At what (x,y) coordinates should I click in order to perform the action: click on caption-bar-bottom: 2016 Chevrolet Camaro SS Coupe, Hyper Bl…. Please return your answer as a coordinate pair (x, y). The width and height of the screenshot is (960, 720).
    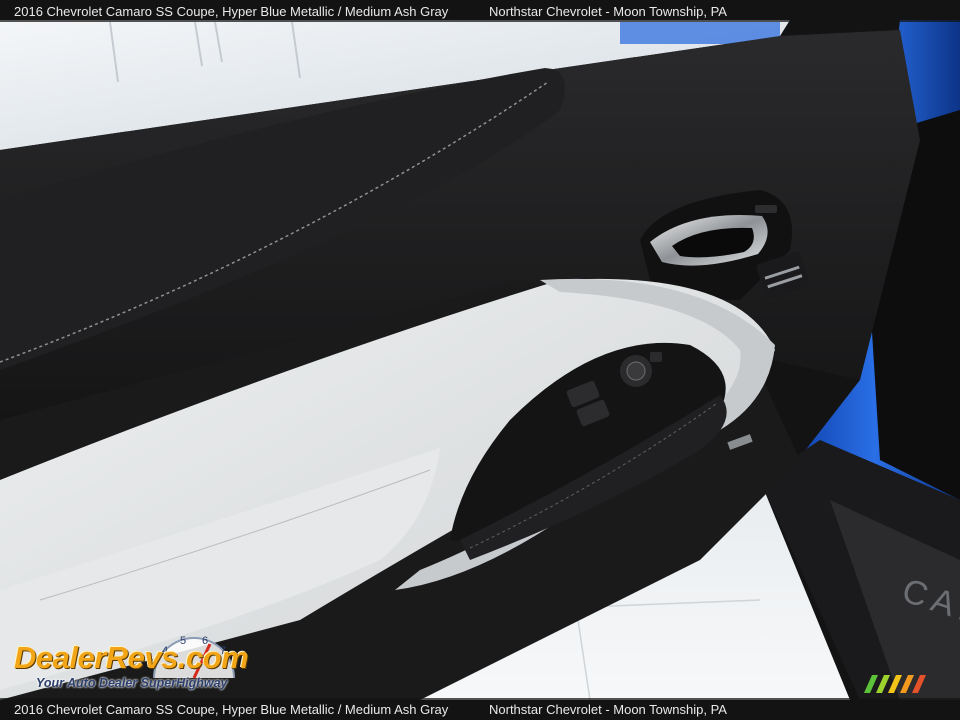
    Looking at the image, I should click on (480, 709).